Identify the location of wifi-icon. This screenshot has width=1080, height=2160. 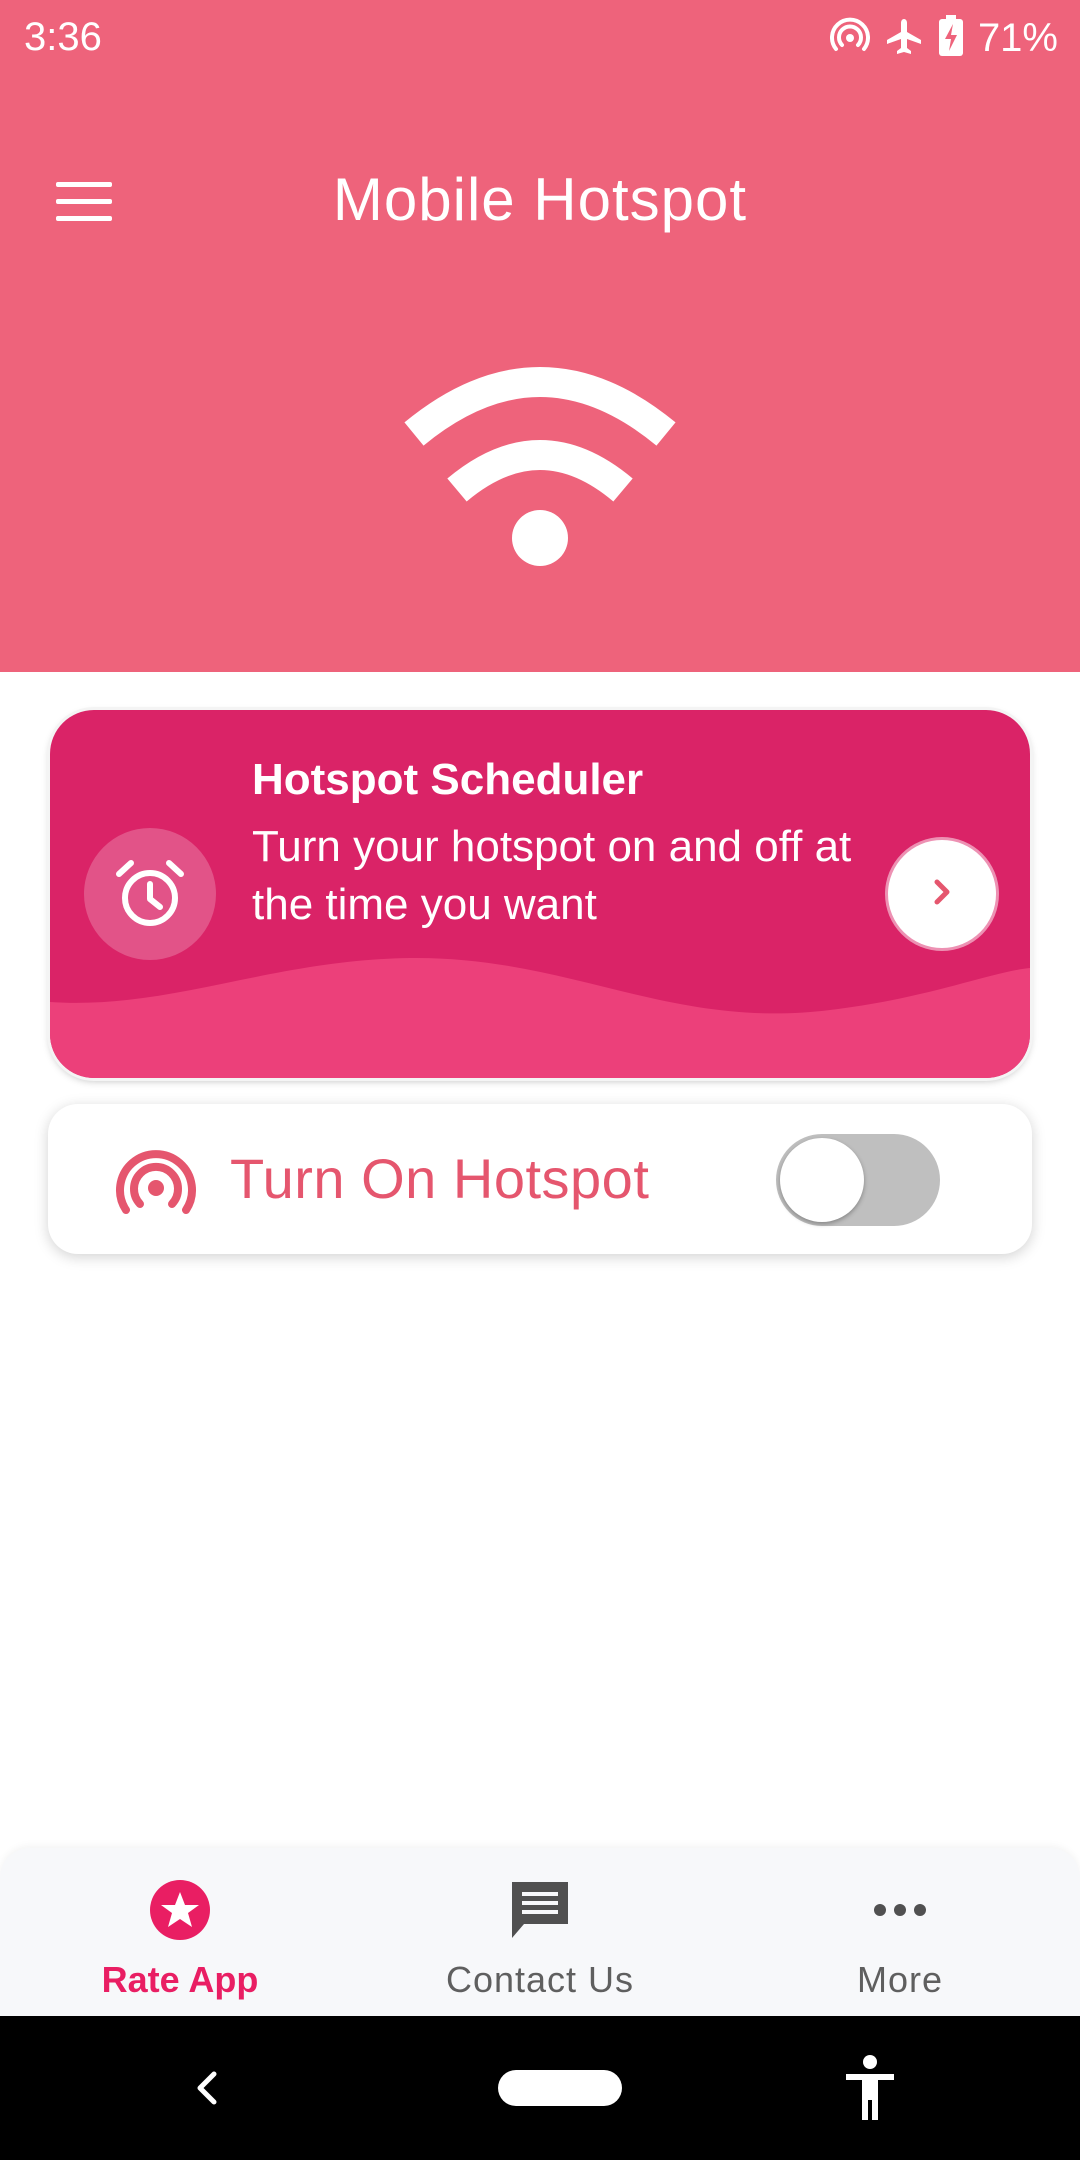
(540, 470).